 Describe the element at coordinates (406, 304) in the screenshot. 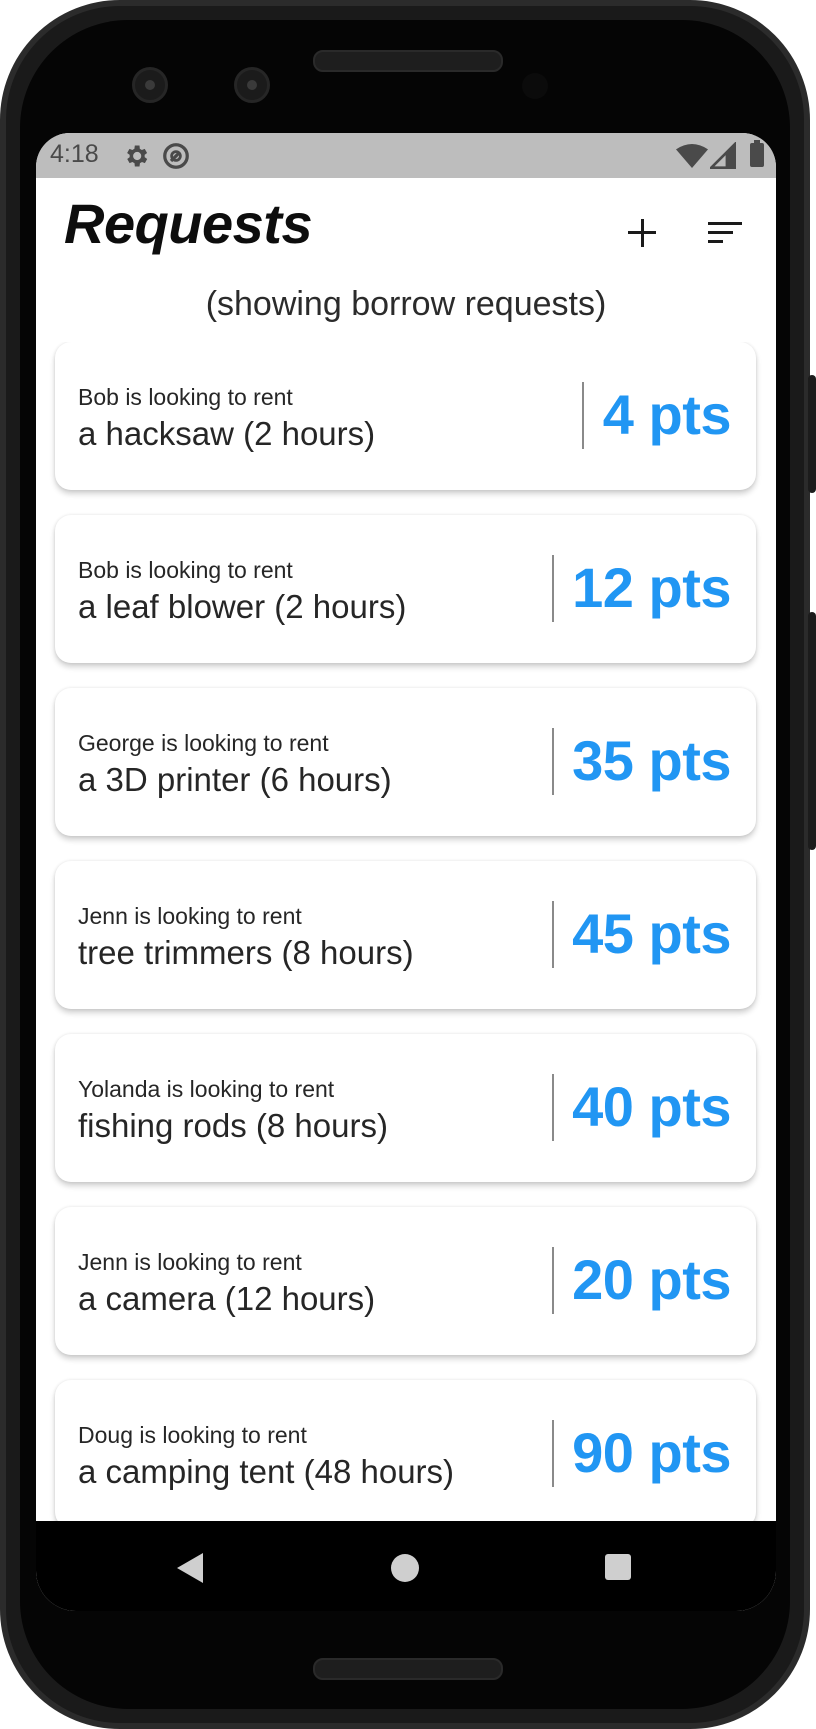

I see `list-subtitle: (showing borrow requests)` at that location.